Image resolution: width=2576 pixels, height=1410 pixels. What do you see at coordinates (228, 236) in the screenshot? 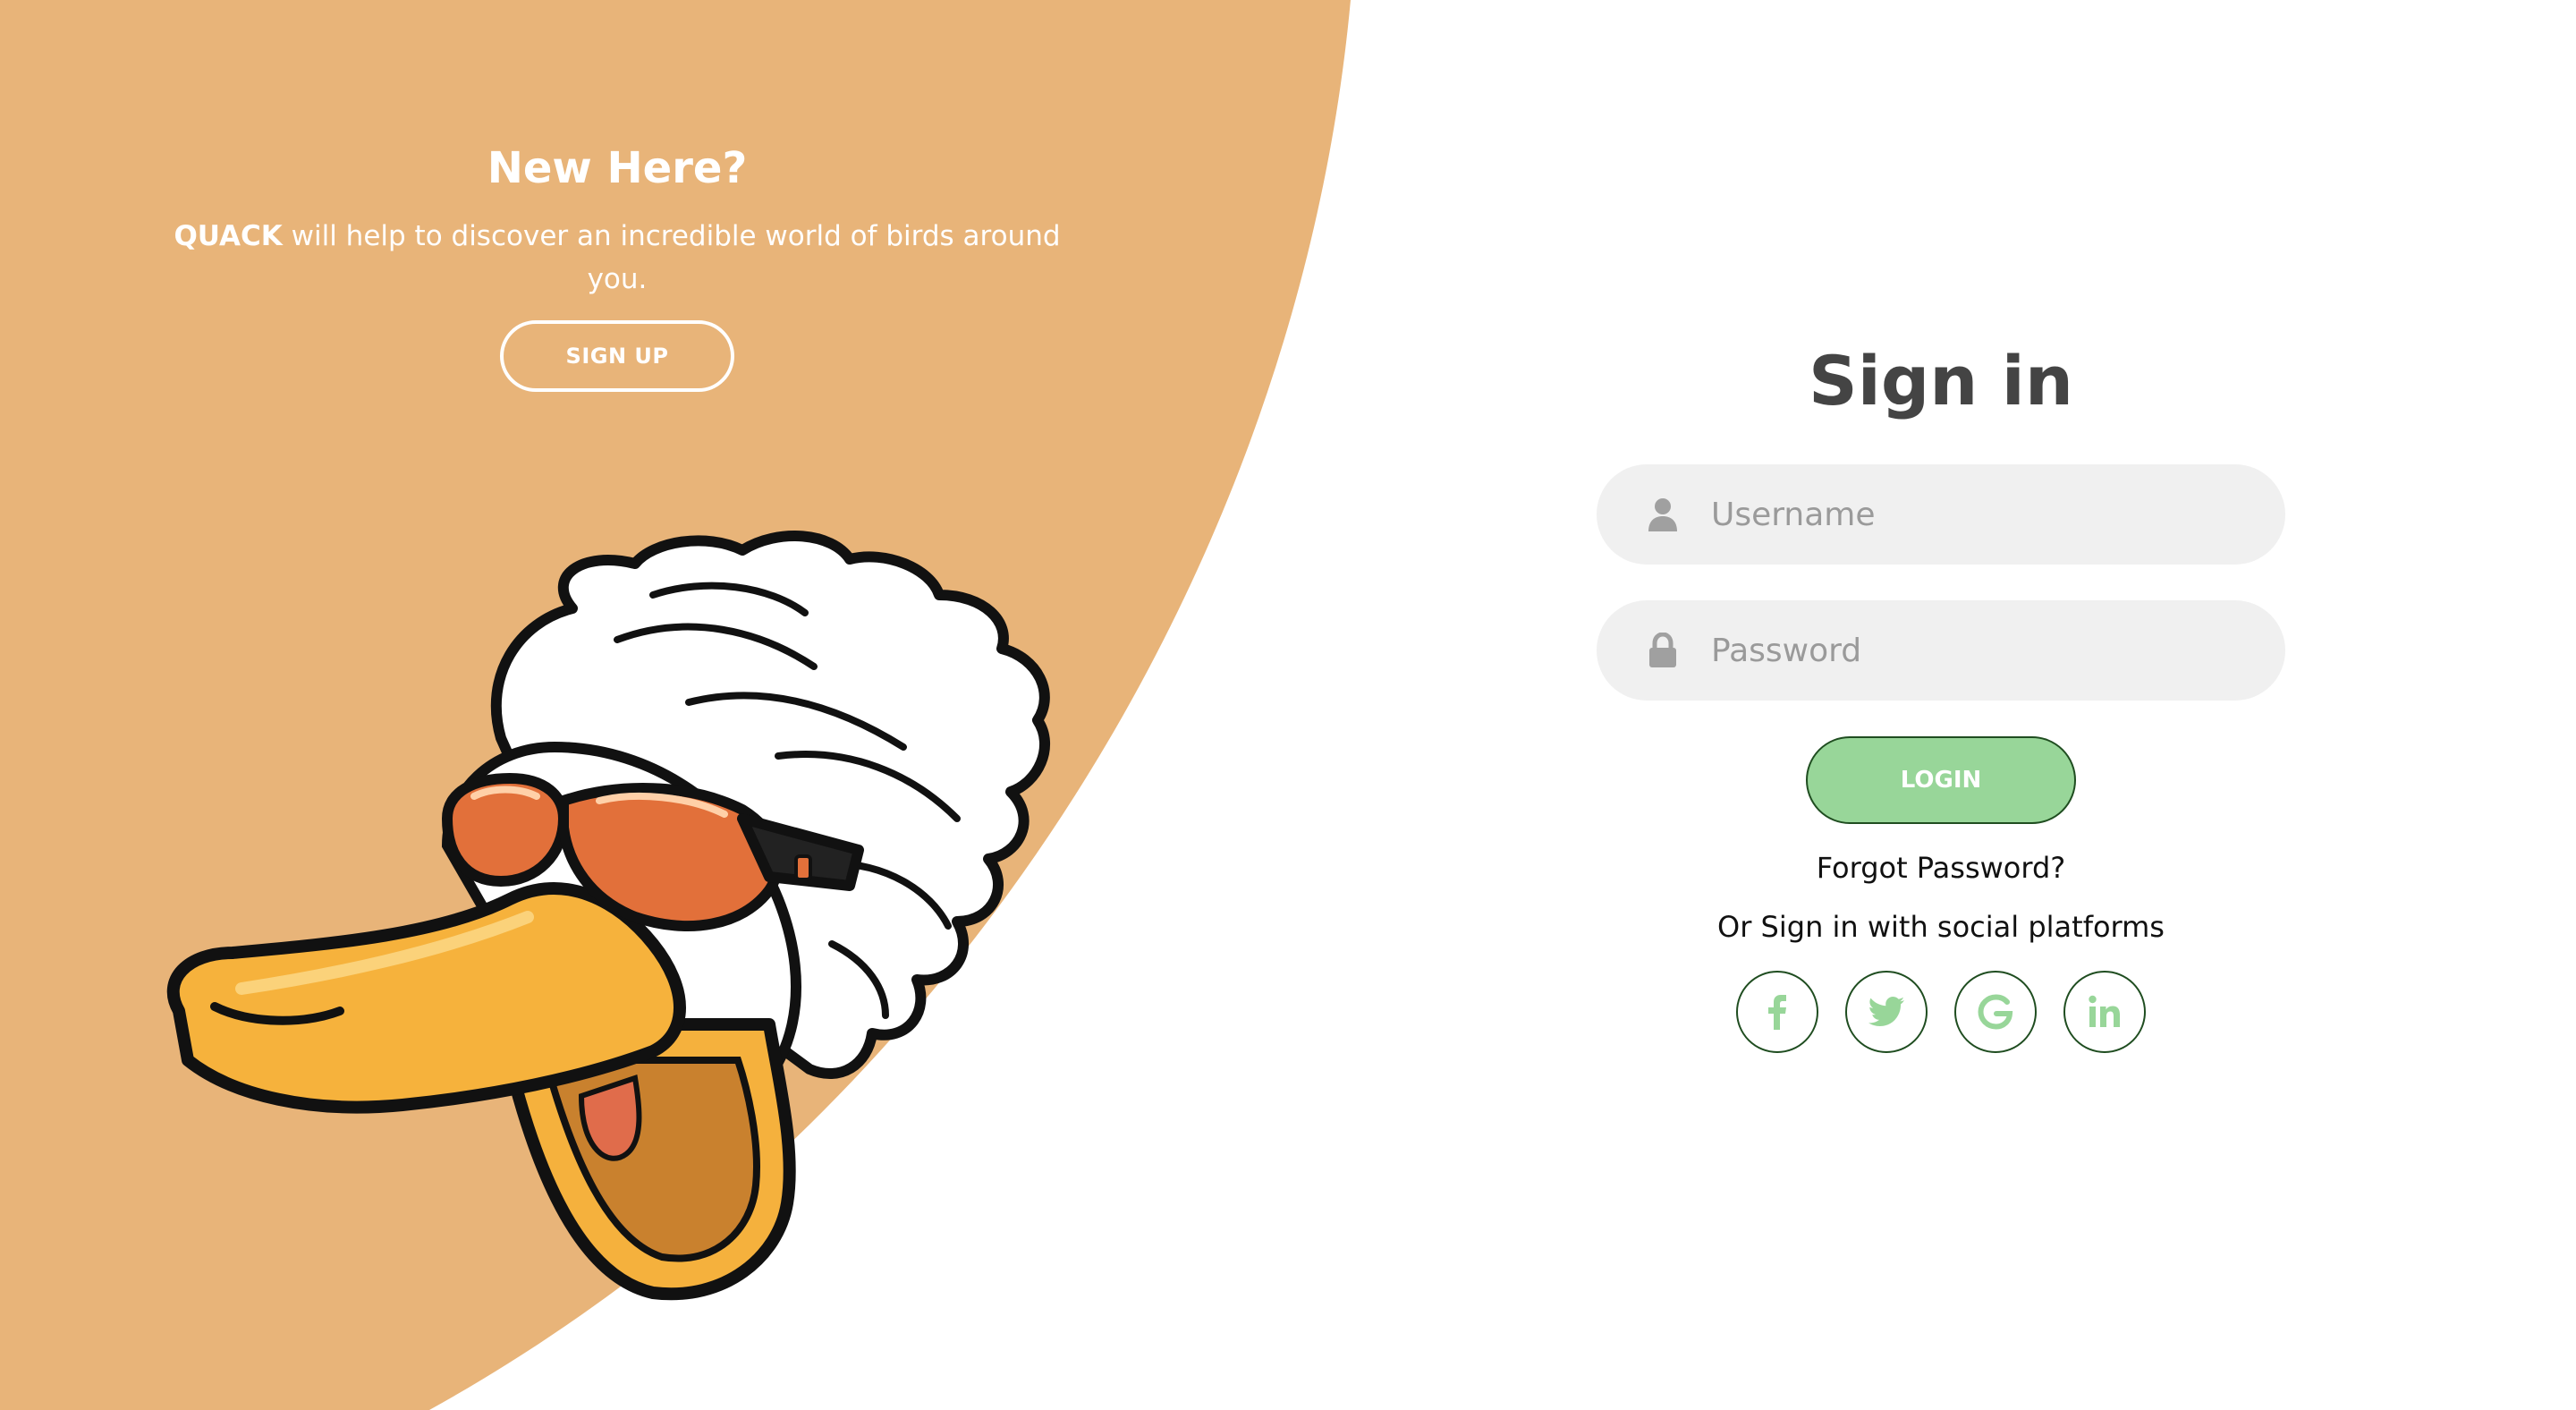
I see `brand-name: QUACK` at bounding box center [228, 236].